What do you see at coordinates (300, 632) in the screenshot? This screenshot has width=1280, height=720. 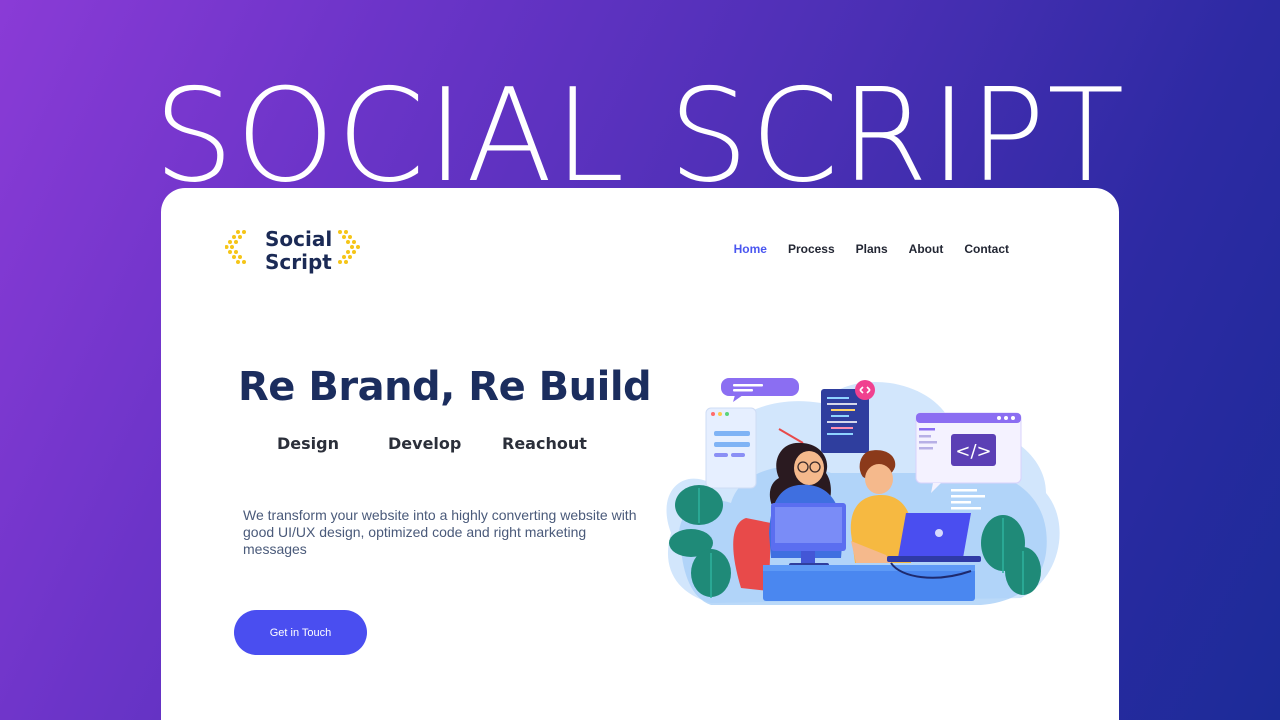 I see `get-in-touch-button: Get in Touch` at bounding box center [300, 632].